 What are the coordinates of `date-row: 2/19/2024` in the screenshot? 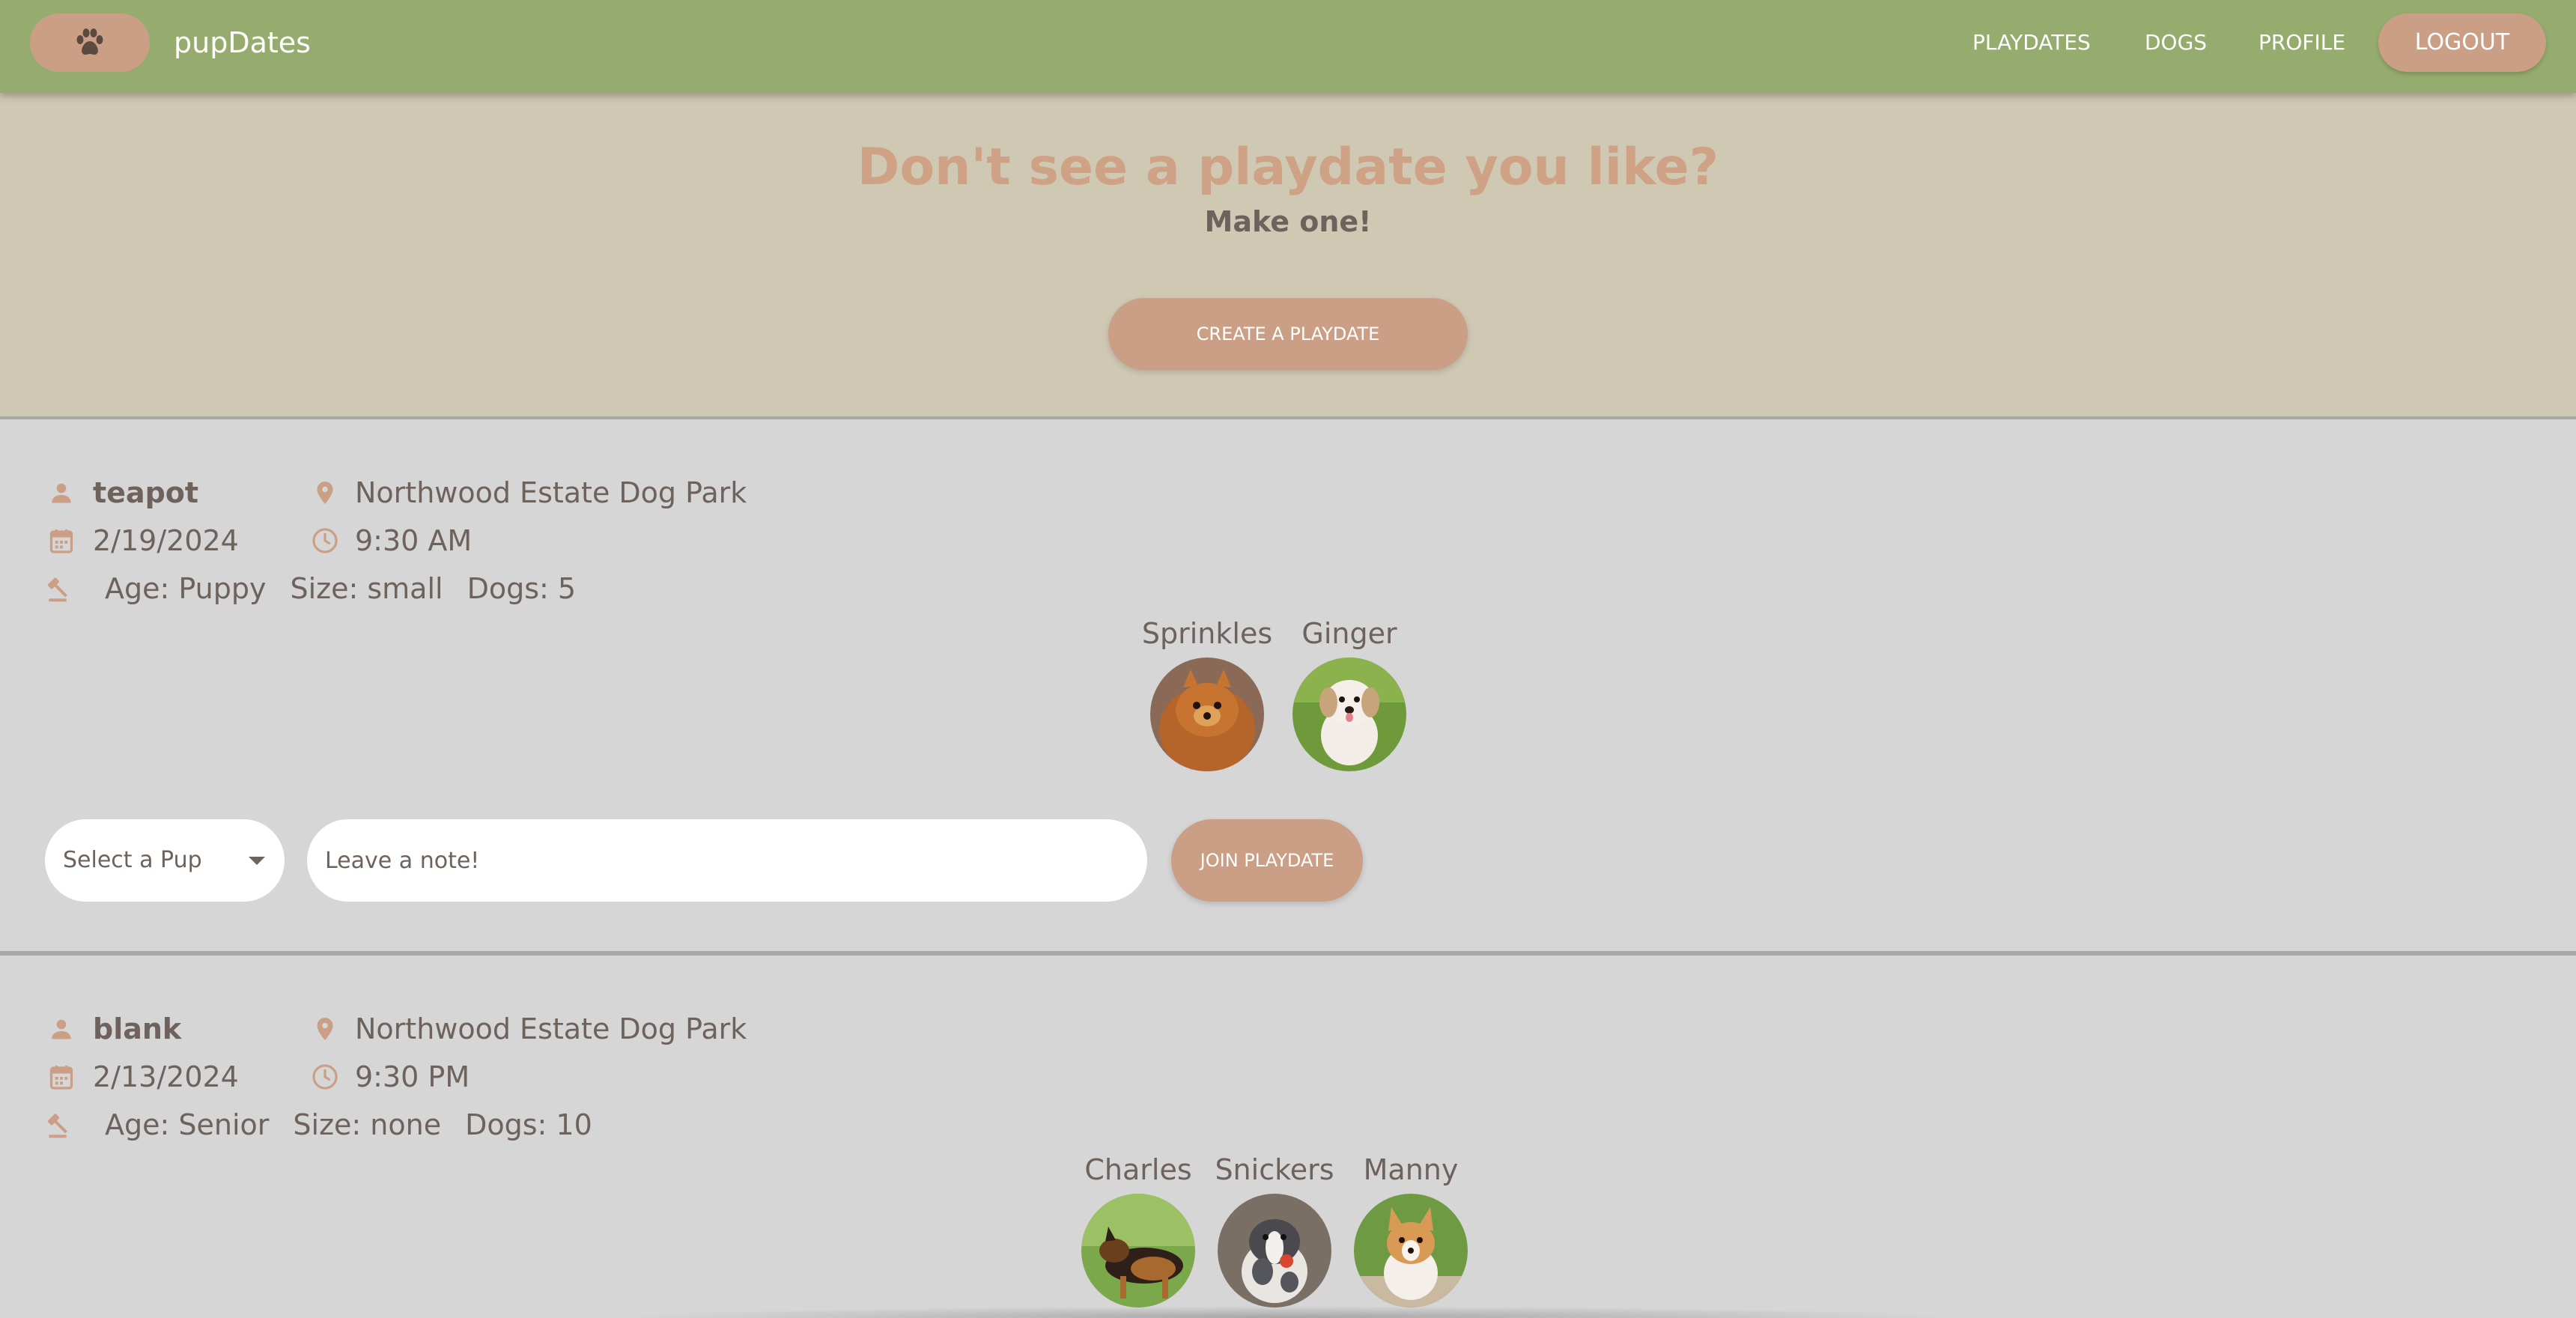 It's located at (142, 541).